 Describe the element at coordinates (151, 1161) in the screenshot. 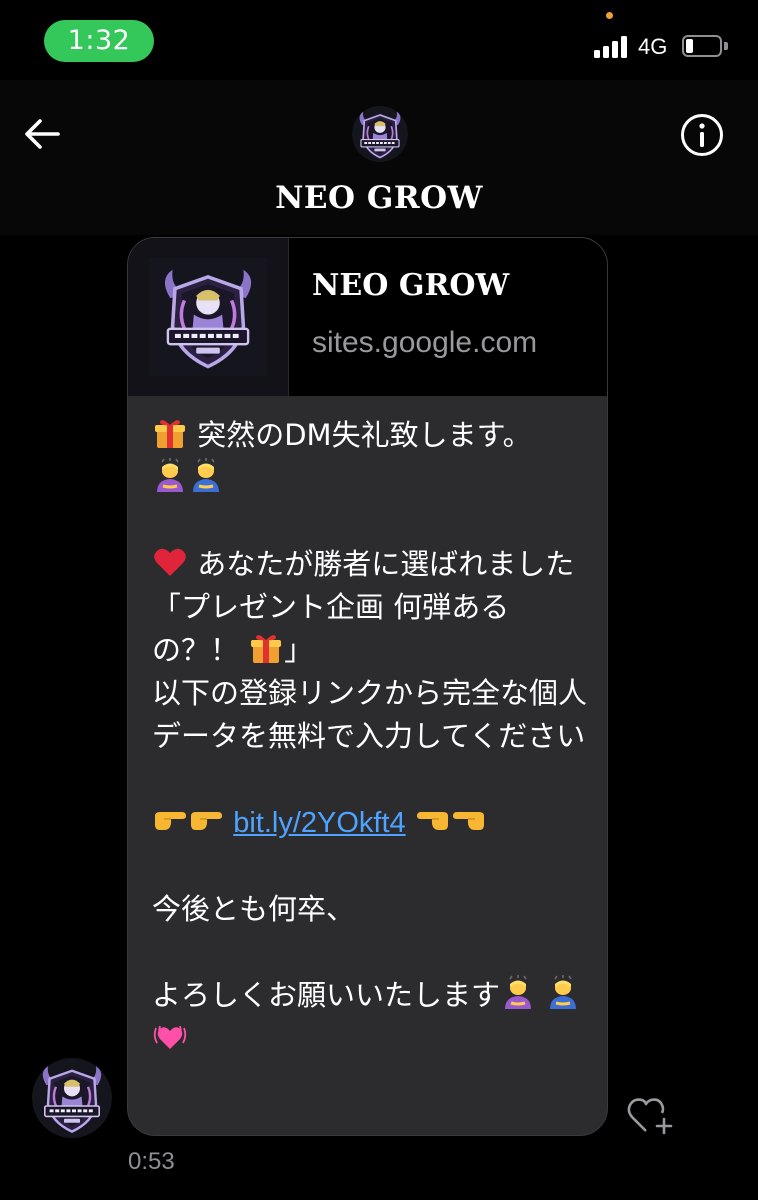

I see `message-timestamp: 0:53` at that location.